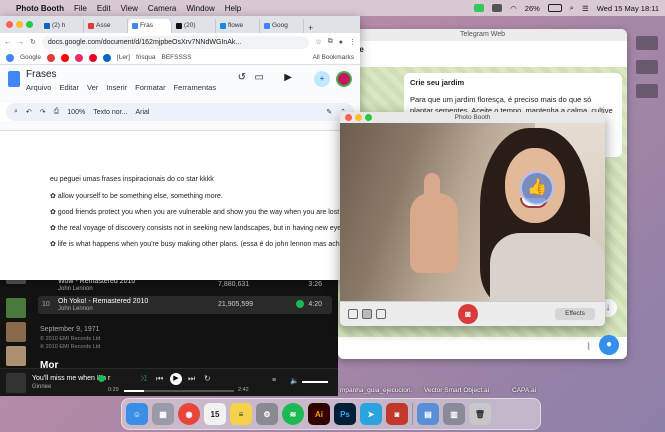  I want to click on all-bookmarks: All Bookmarks, so click(333, 57).